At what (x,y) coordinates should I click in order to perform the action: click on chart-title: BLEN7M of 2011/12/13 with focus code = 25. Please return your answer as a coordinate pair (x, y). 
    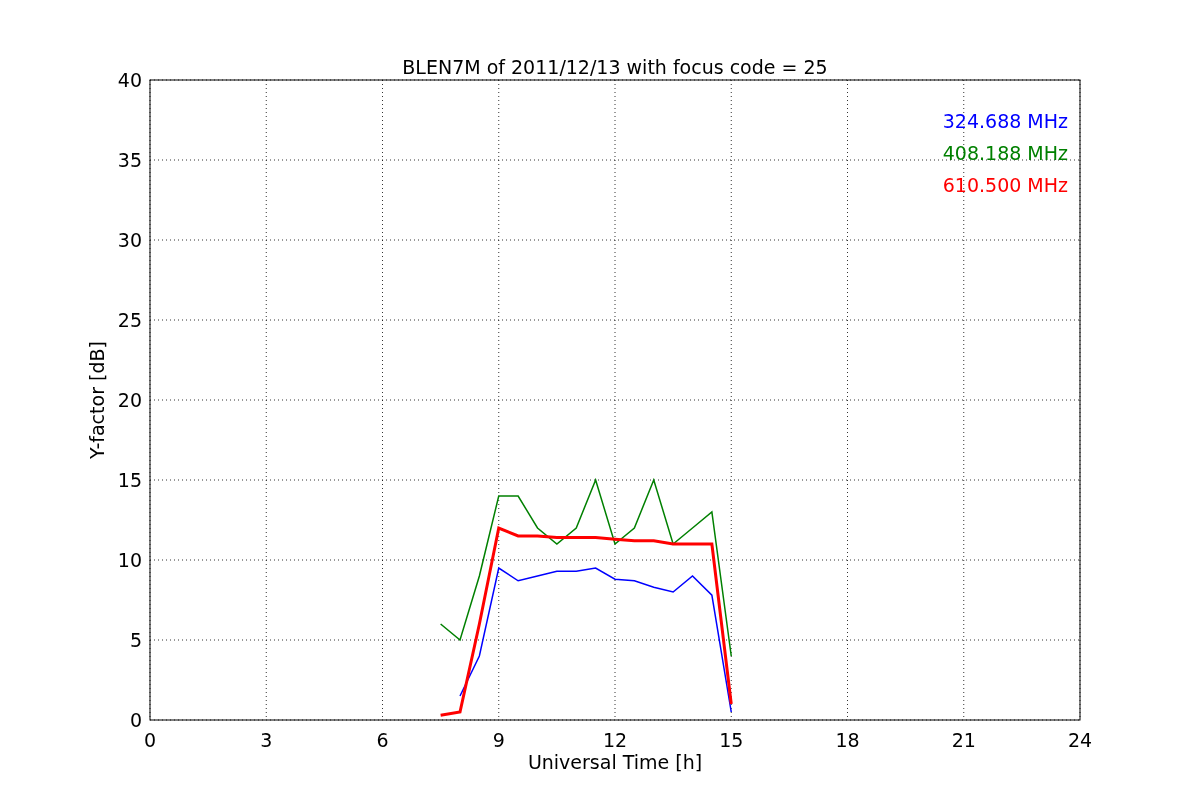
    Looking at the image, I should click on (615, 67).